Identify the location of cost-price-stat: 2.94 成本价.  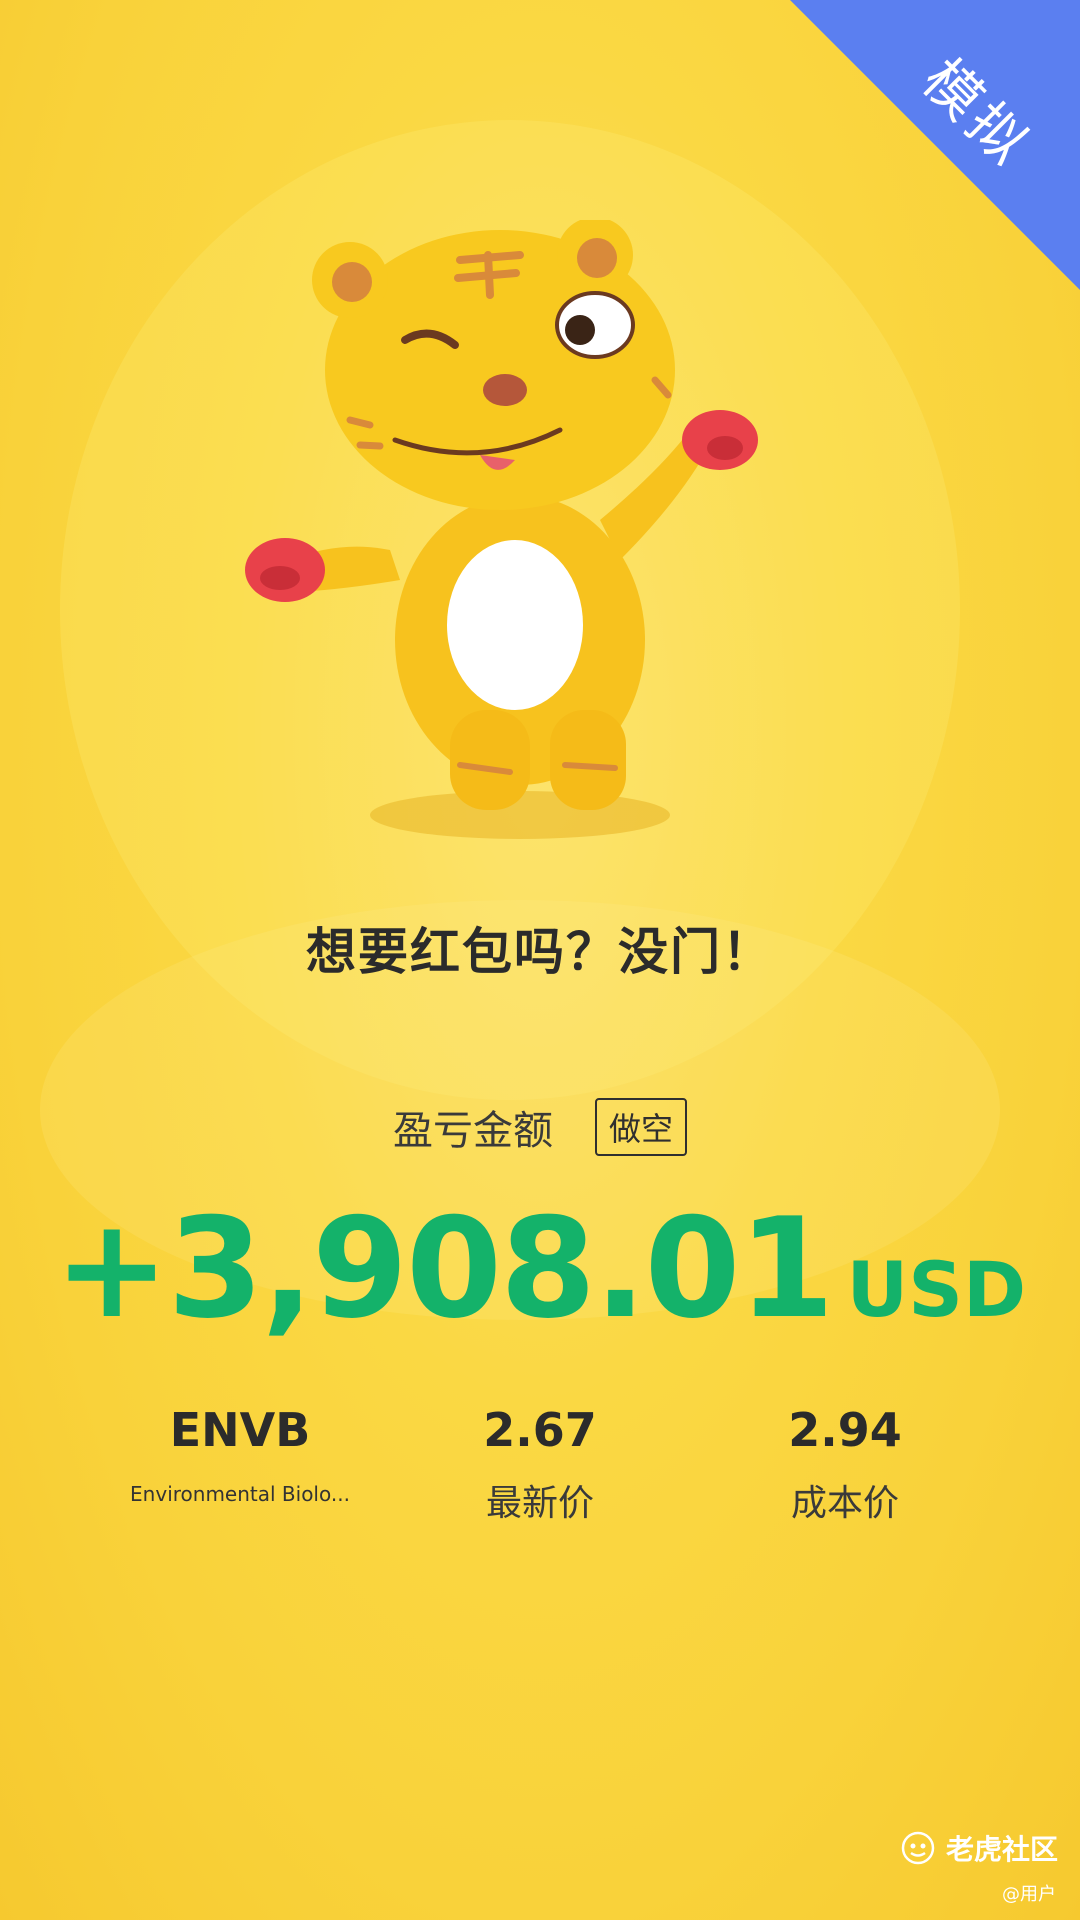
(845, 1463).